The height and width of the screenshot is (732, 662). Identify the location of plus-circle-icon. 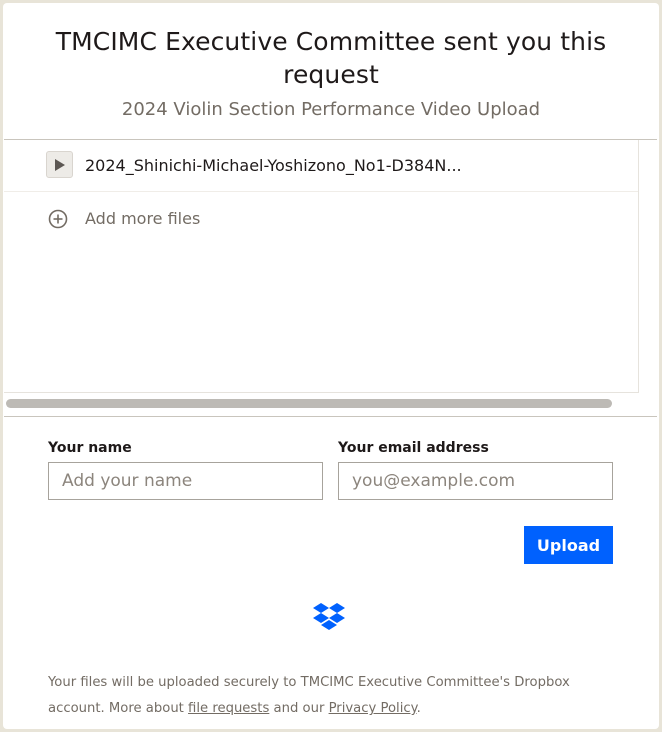
(58, 219).